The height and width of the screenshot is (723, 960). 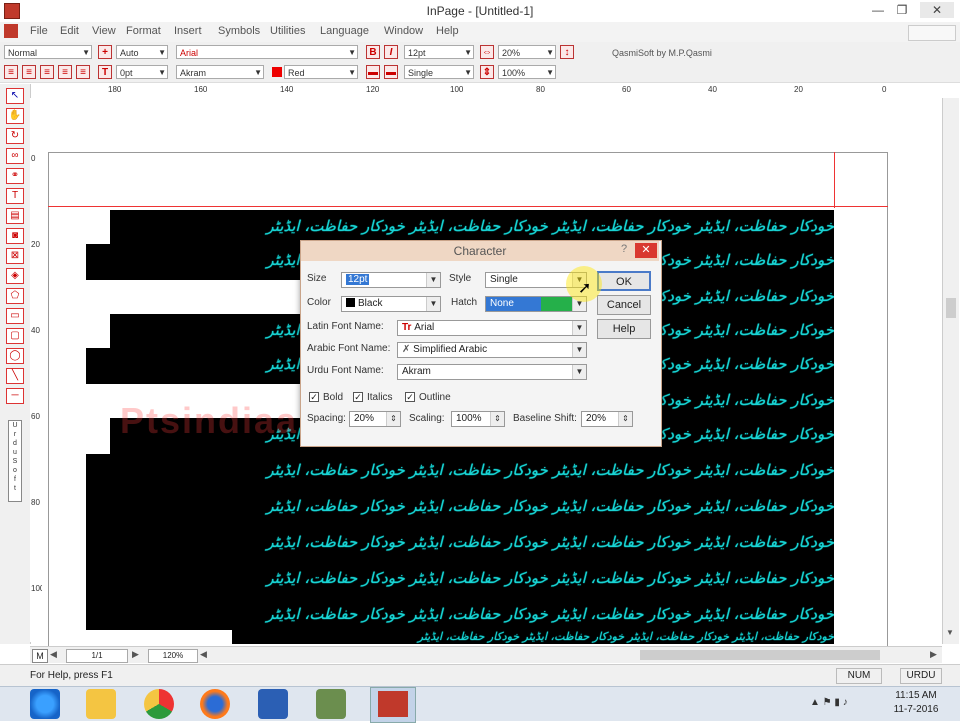 I want to click on word-icon, so click(x=273, y=704).